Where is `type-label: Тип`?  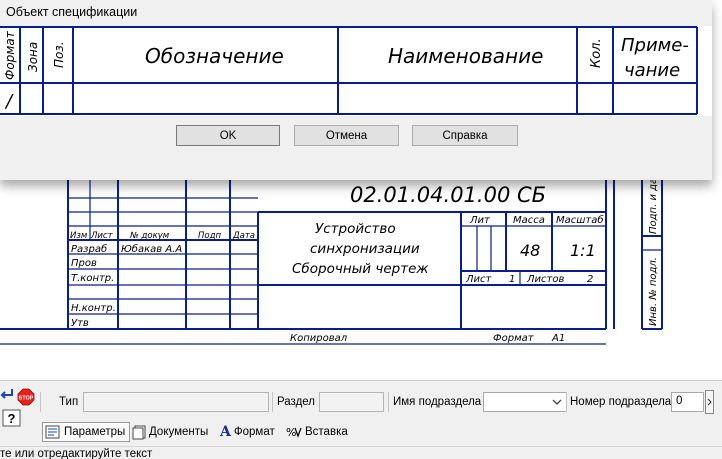
type-label: Тип is located at coordinates (69, 402).